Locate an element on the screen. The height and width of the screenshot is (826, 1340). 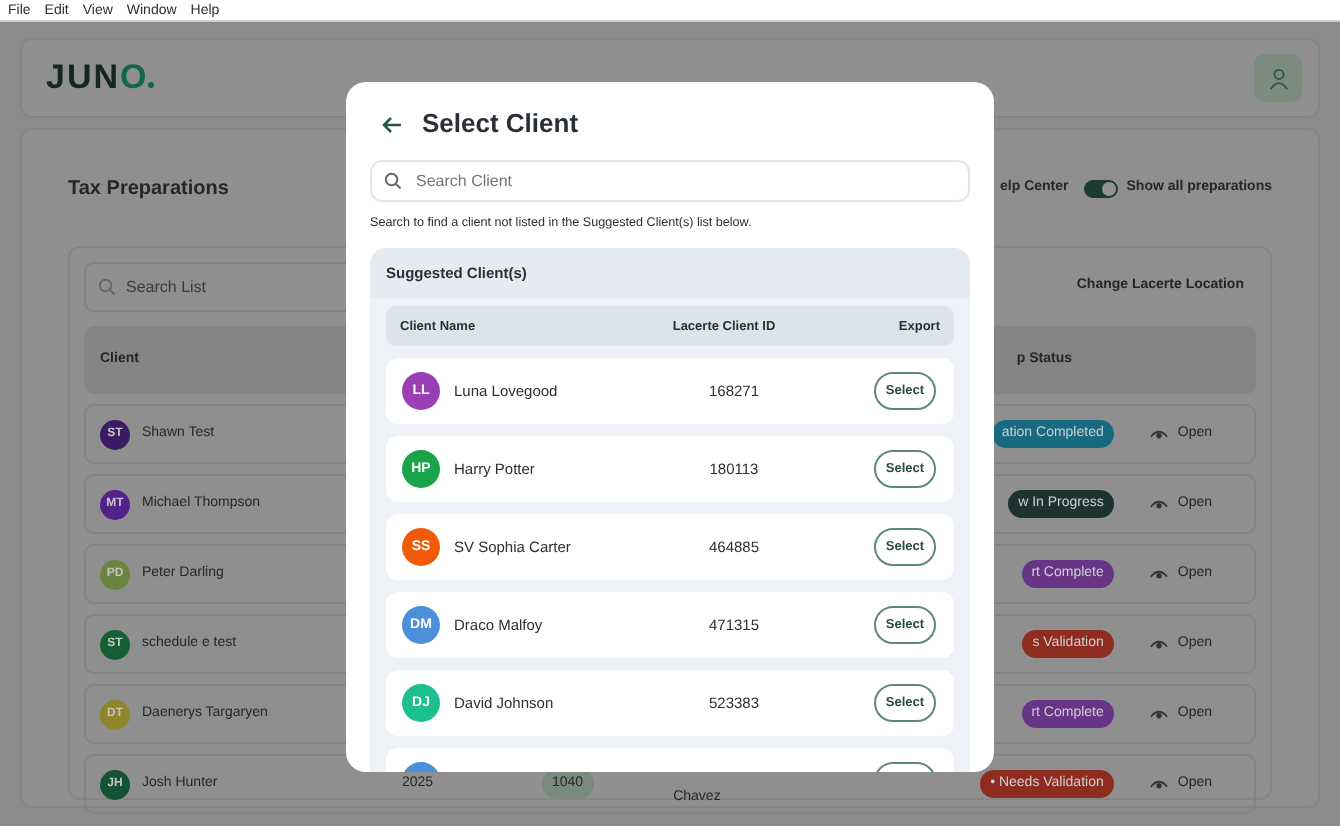
back-arrow-icon is located at coordinates (392, 124).